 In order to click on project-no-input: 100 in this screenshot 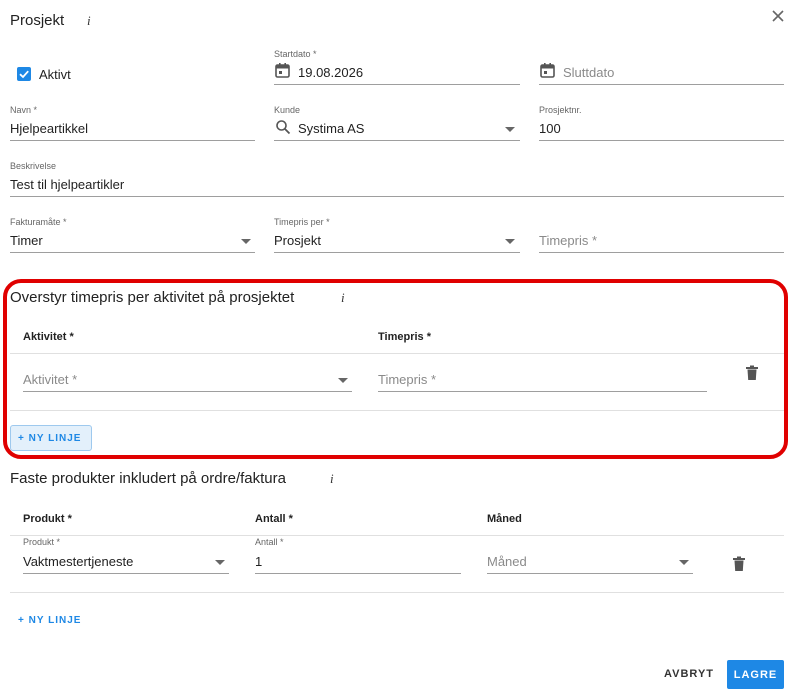, I will do `click(550, 128)`.